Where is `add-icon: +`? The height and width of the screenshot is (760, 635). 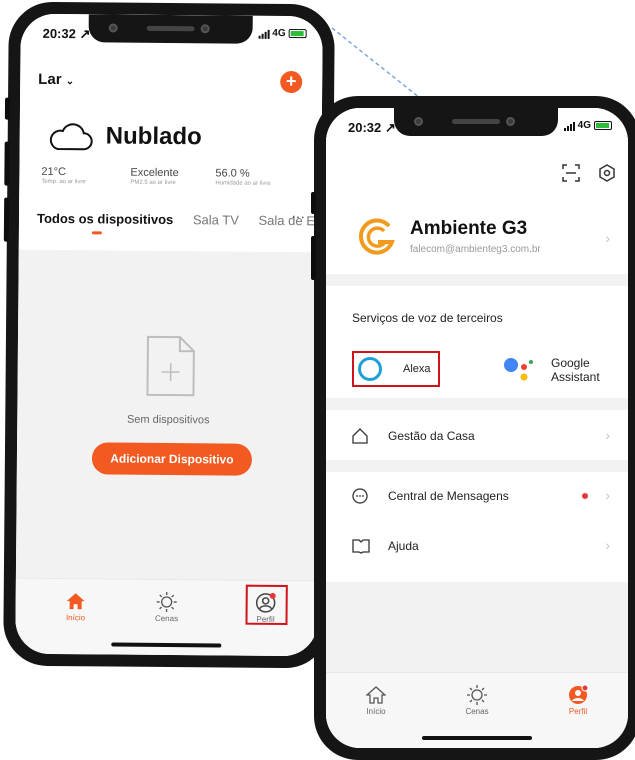
add-icon: + is located at coordinates (291, 82).